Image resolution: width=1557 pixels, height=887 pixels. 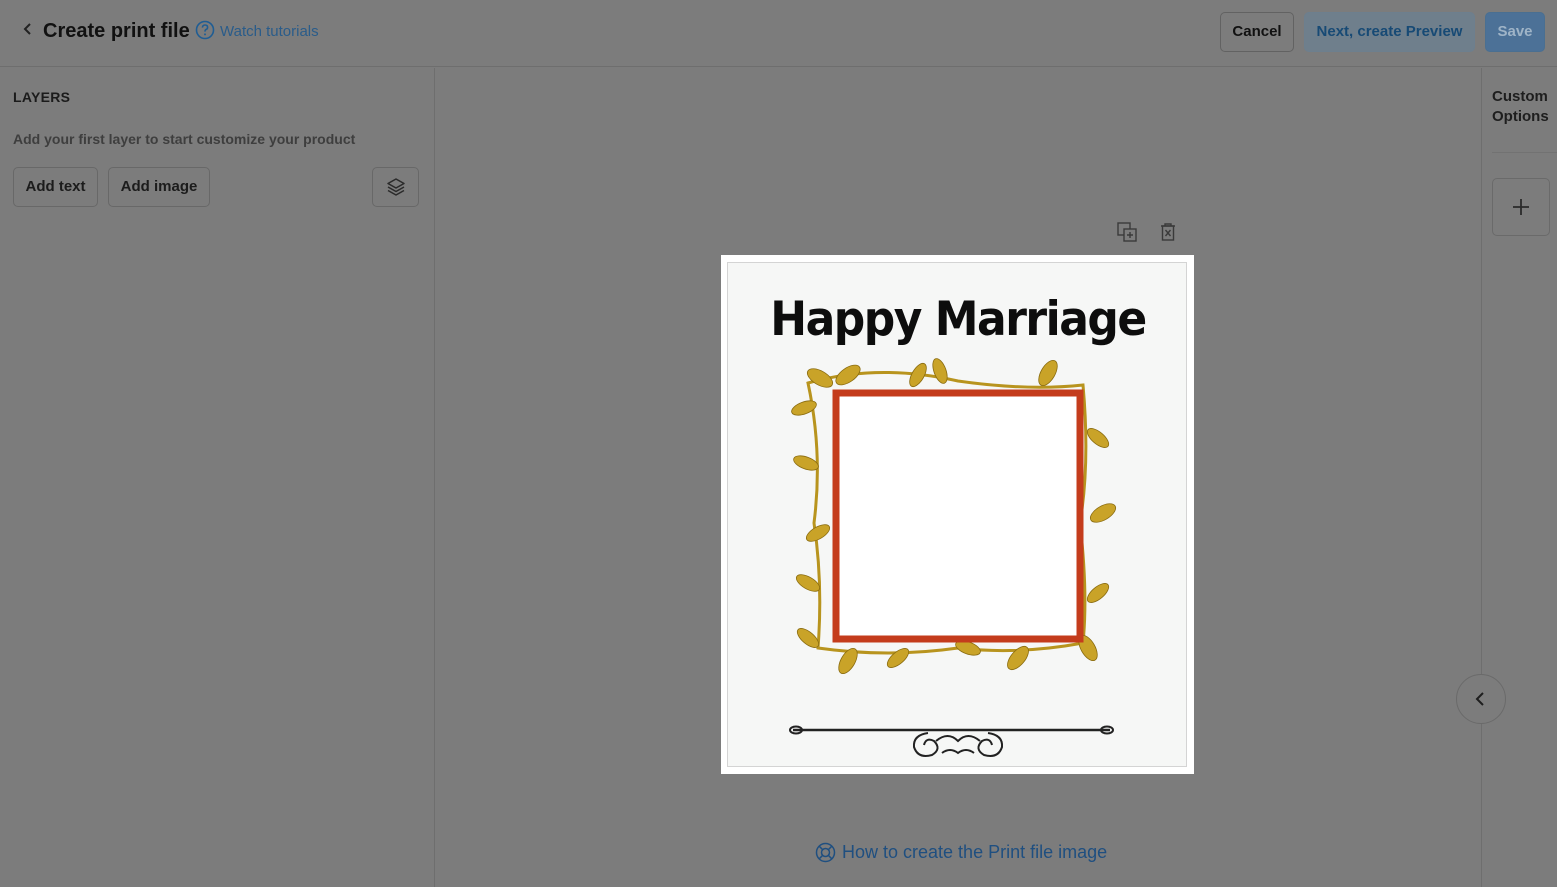 I want to click on print-heading-text: Happy Marriage, so click(x=958, y=319).